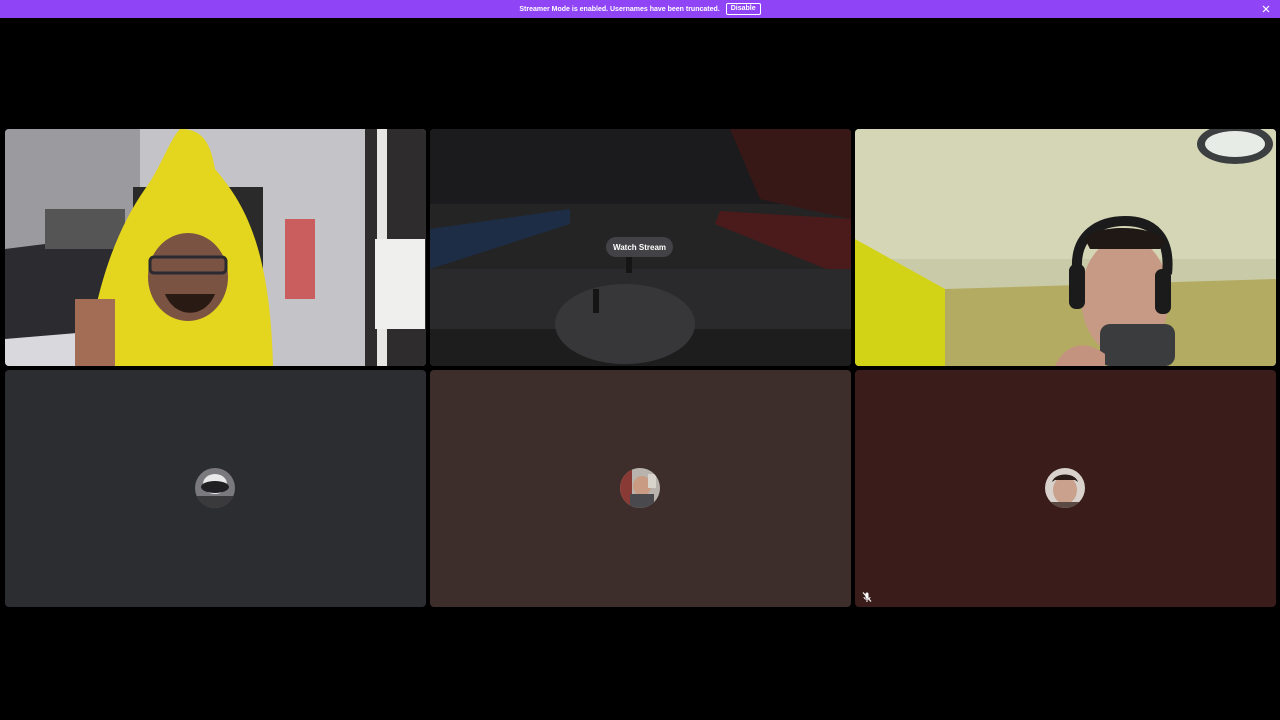 The image size is (1280, 720). What do you see at coordinates (1266, 9) in the screenshot?
I see `close-icon` at bounding box center [1266, 9].